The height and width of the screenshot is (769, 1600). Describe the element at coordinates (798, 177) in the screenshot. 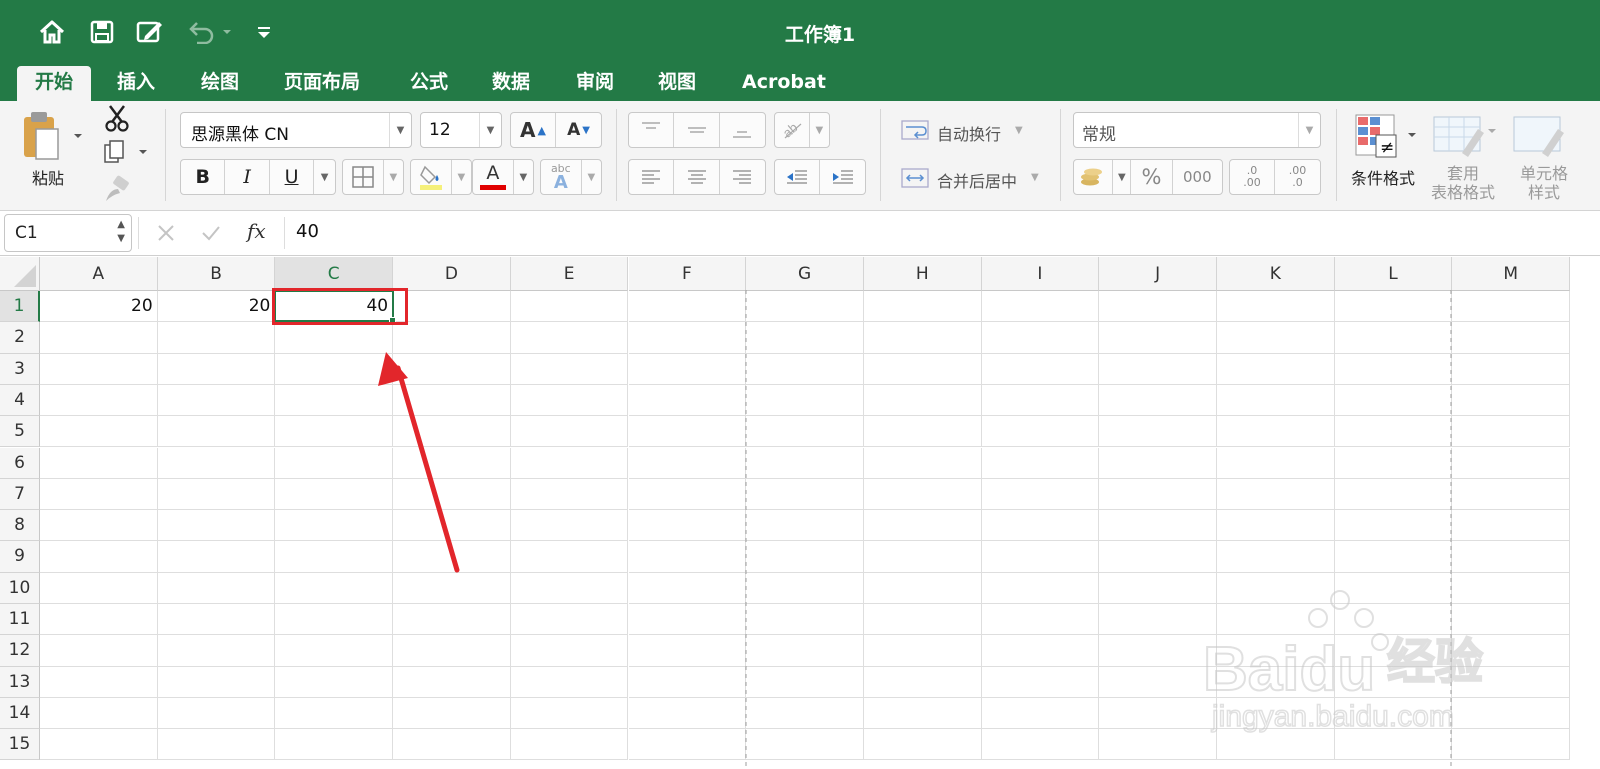

I see `decrease-indent-icon` at that location.